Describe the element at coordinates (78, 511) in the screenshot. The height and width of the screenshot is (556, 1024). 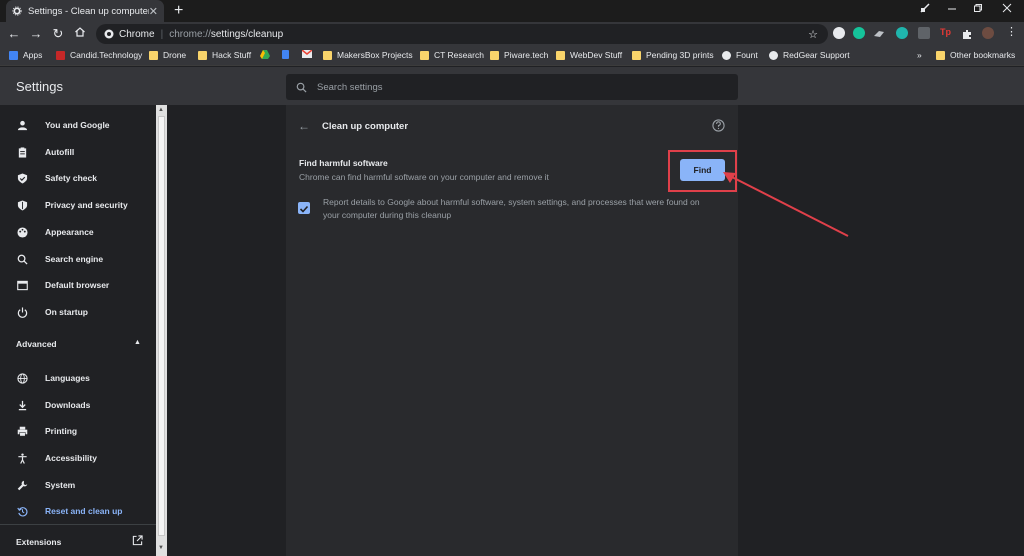
I see `sidebar-item-reset-and-clean-up: Reset and clean up` at that location.